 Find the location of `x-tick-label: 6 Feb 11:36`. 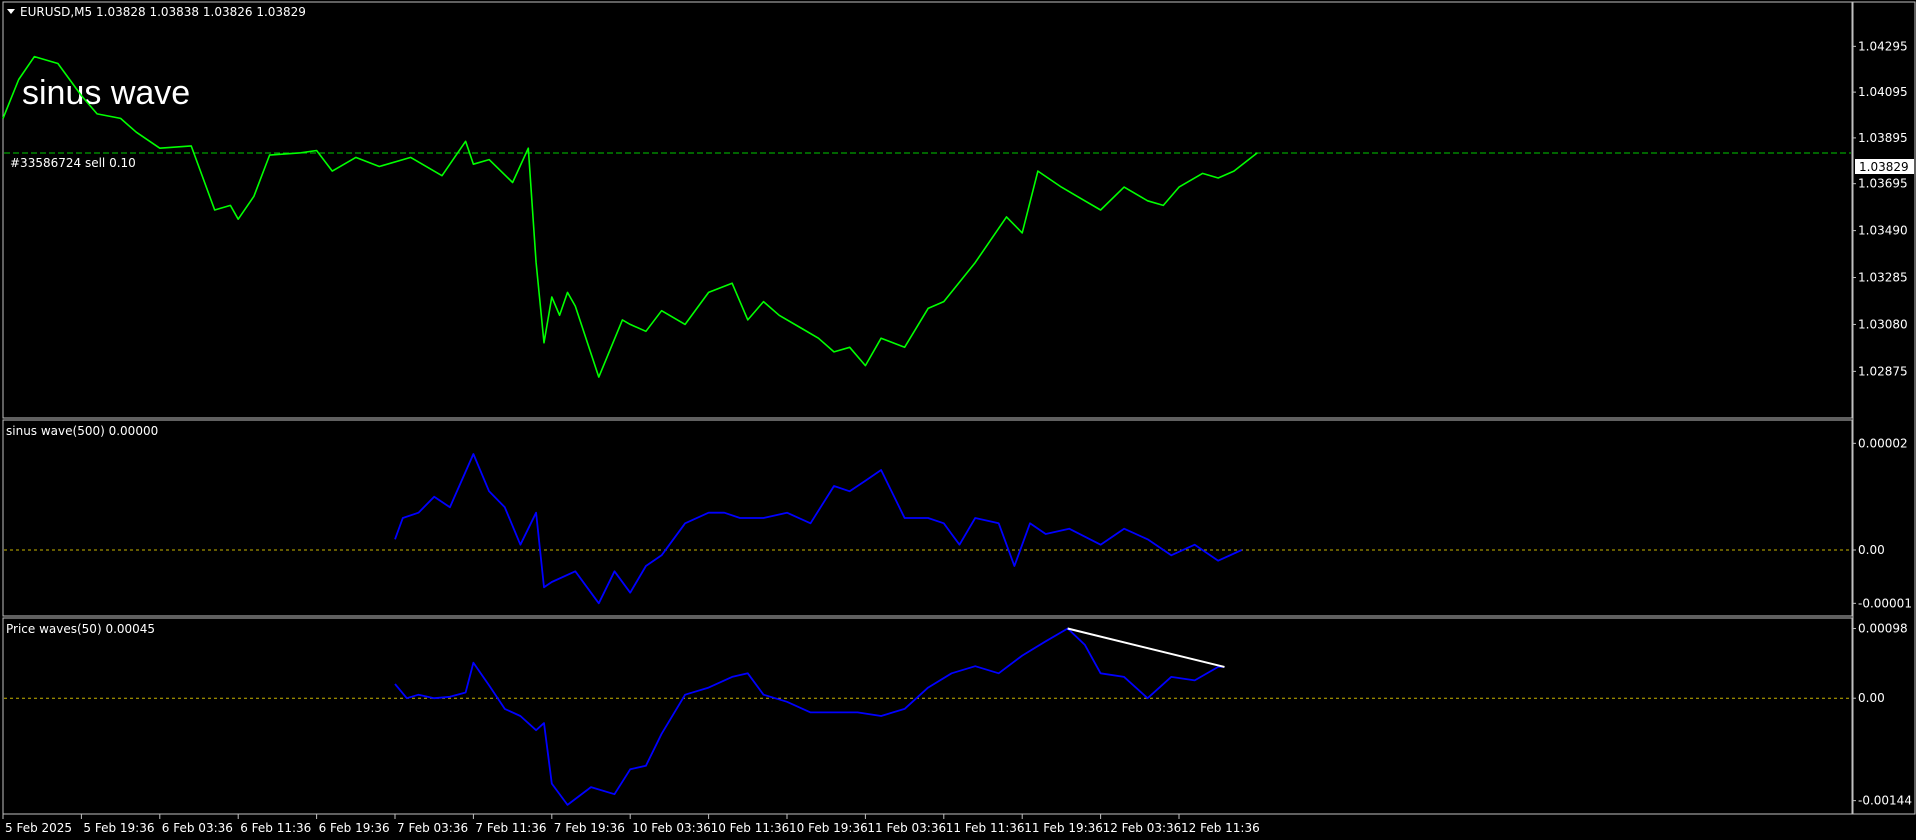

x-tick-label: 6 Feb 11:36 is located at coordinates (275, 828).